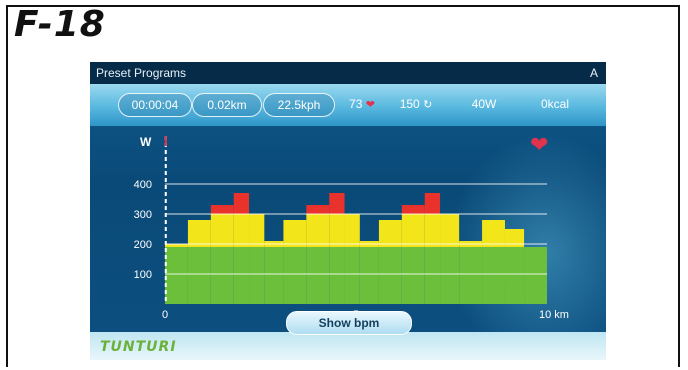 The width and height of the screenshot is (688, 370). What do you see at coordinates (554, 315) in the screenshot?
I see `x-tick-label: 10 km` at bounding box center [554, 315].